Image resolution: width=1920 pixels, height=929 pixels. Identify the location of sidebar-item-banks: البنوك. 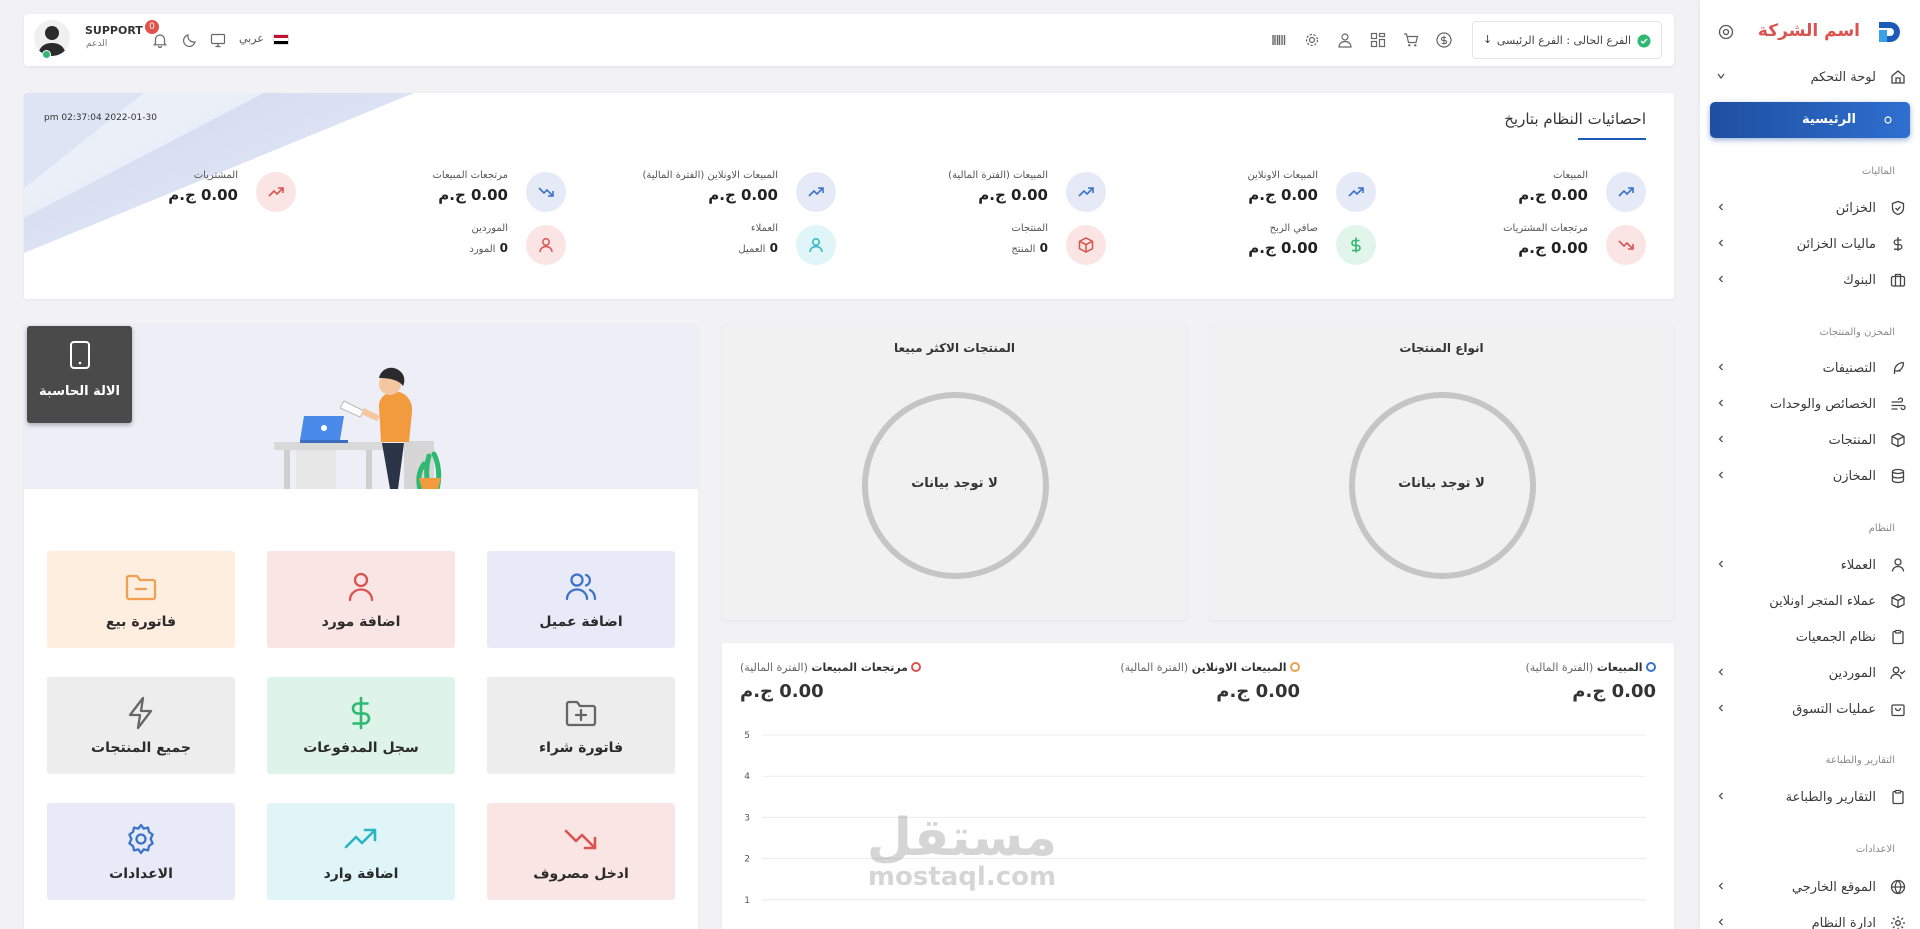
(1808, 280).